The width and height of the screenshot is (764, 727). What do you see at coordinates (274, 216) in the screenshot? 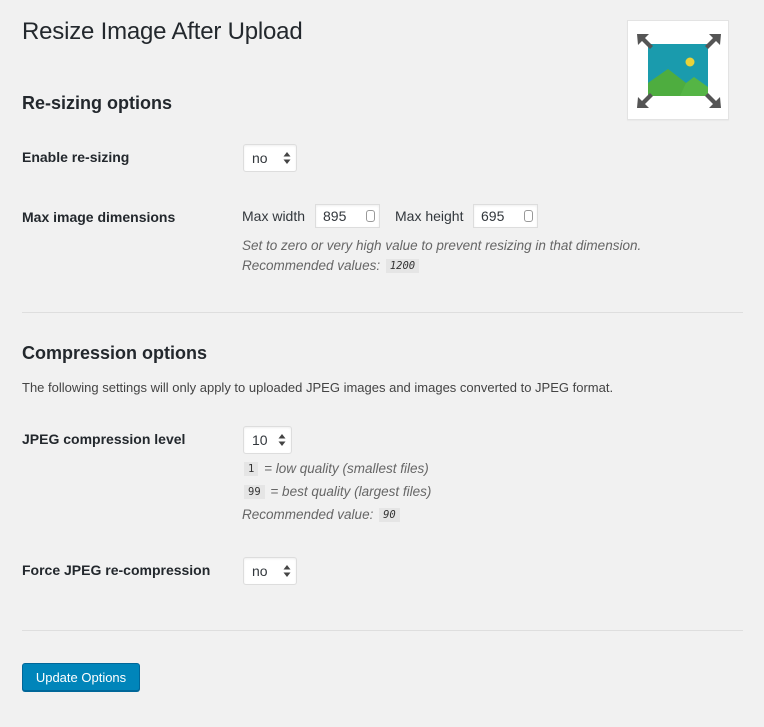
I see `max-width-label: Max width` at bounding box center [274, 216].